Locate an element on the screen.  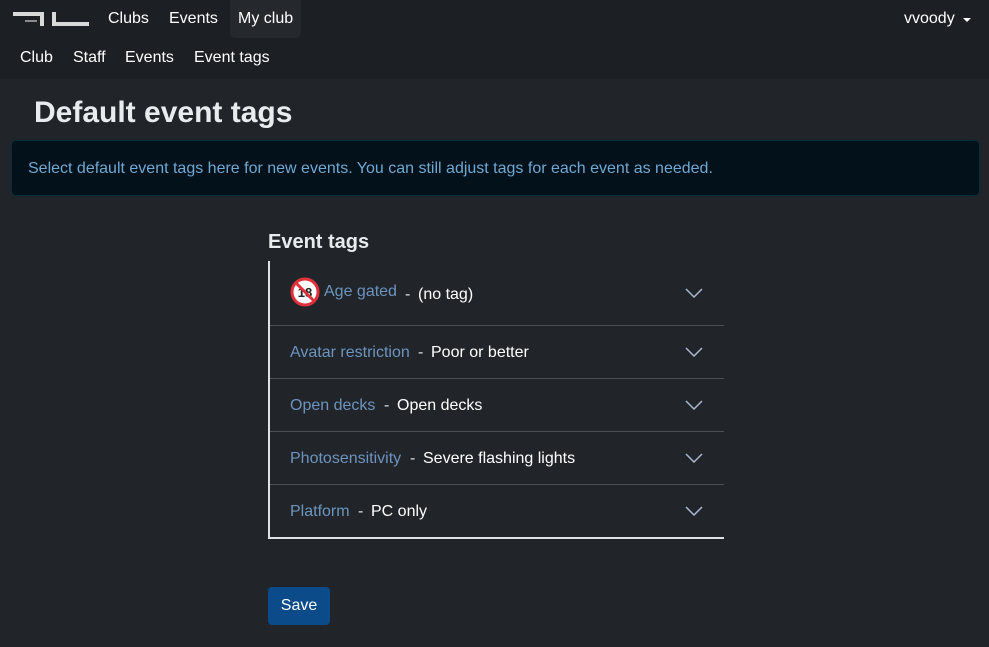
nav-my-club: My club is located at coordinates (265, 19).